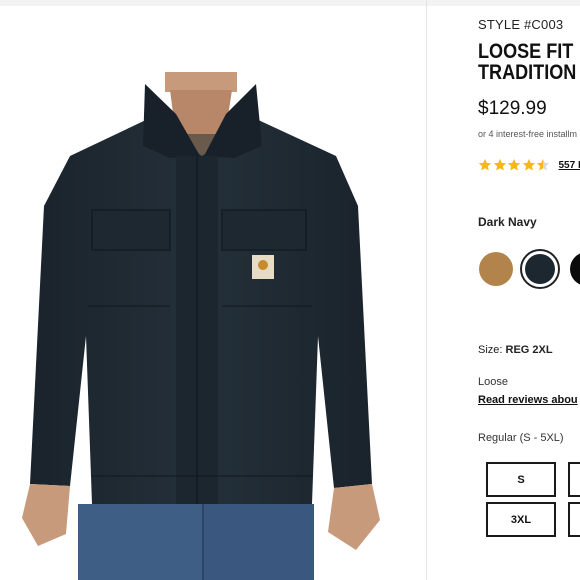 The image size is (580, 580). I want to click on size-label-prefix: Size:, so click(490, 350).